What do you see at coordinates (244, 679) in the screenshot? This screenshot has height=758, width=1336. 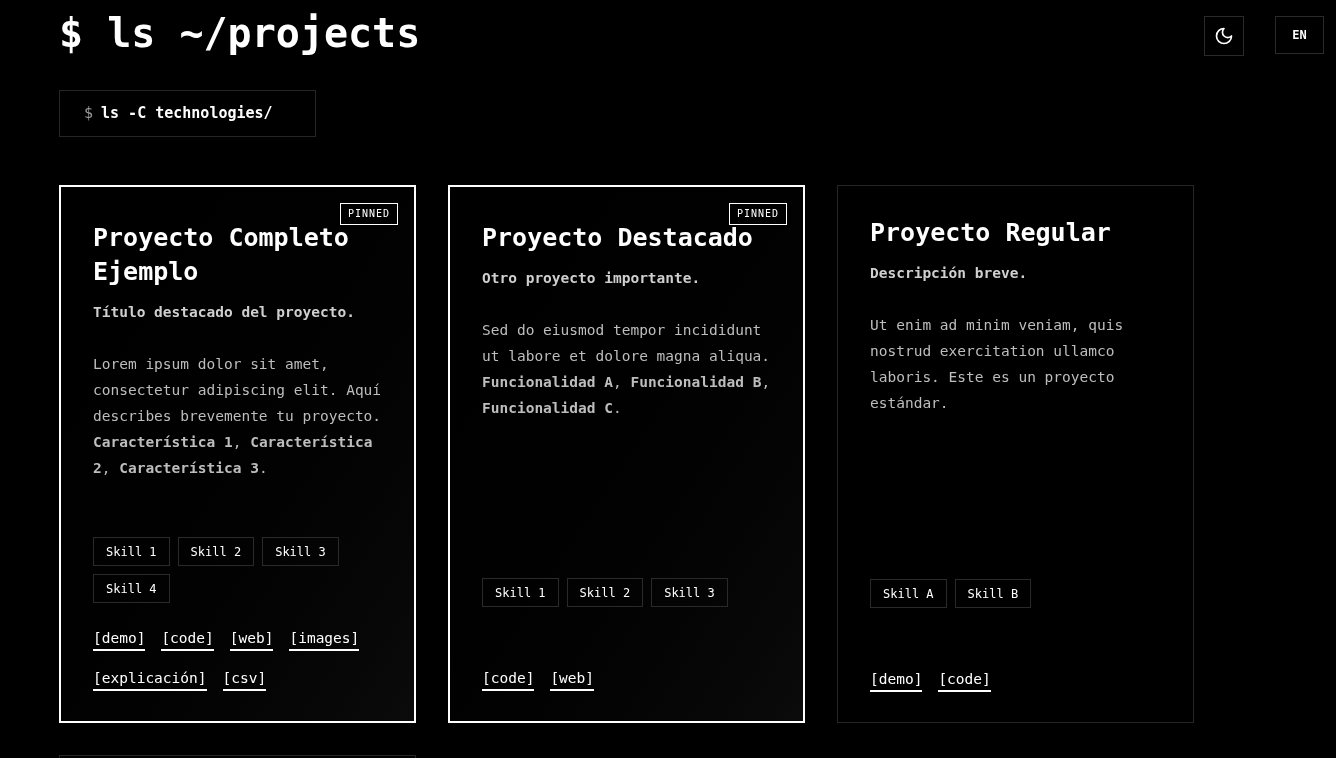 I see `project-link: [csv]` at bounding box center [244, 679].